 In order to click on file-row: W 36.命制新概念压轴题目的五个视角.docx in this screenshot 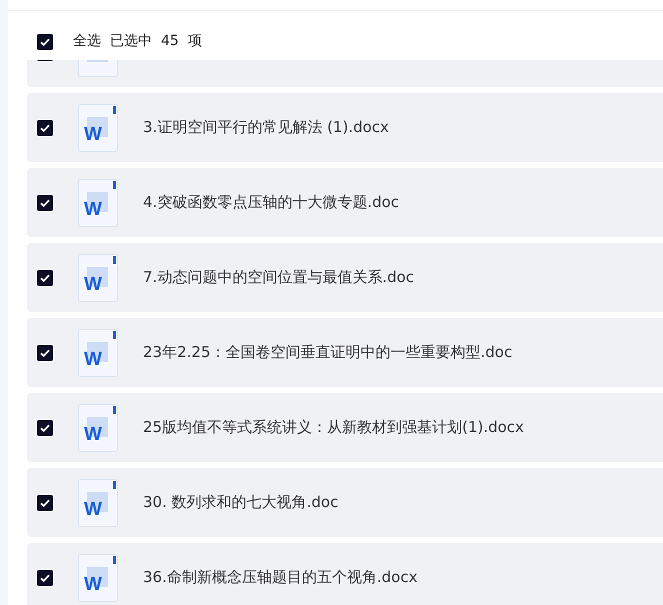, I will do `click(345, 574)`.